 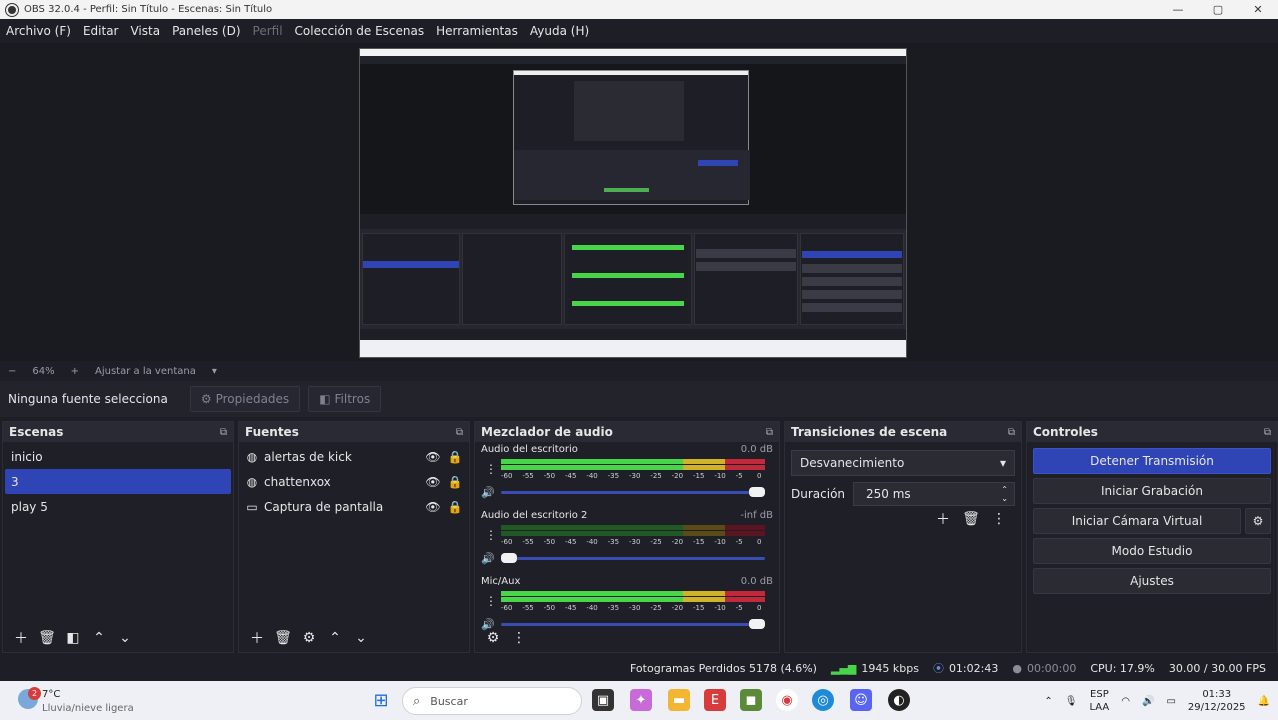 What do you see at coordinates (861, 700) in the screenshot?
I see `discord-icon: ☺` at bounding box center [861, 700].